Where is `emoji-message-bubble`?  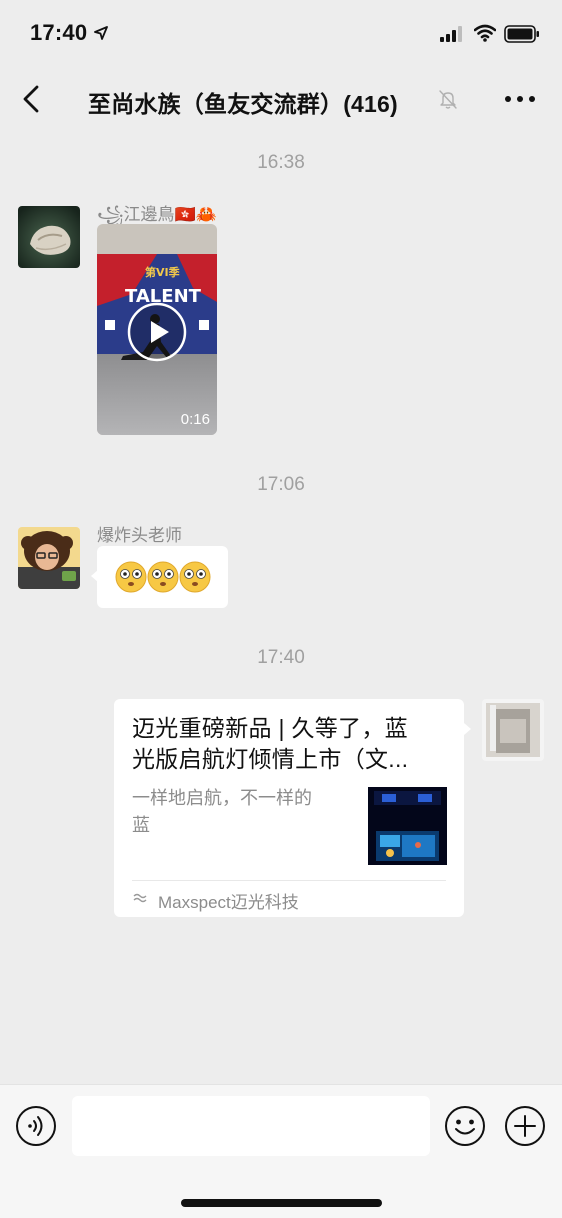
emoji-message-bubble is located at coordinates (159, 577).